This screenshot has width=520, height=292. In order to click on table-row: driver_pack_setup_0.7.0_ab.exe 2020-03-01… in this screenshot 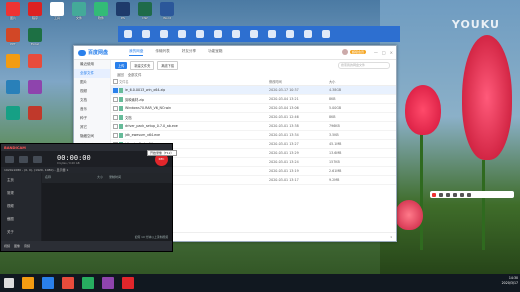, I will do `click(253, 126)`.